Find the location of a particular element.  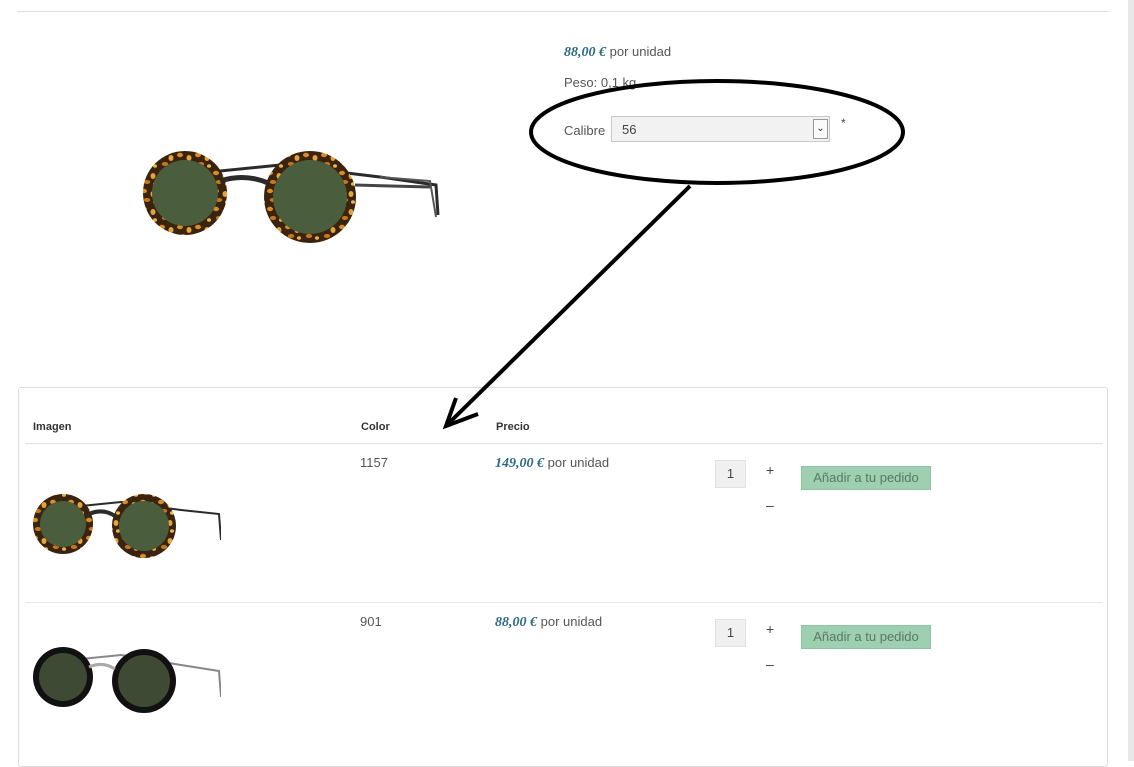

product-price: 88,00 € por unidad is located at coordinates (617, 52).